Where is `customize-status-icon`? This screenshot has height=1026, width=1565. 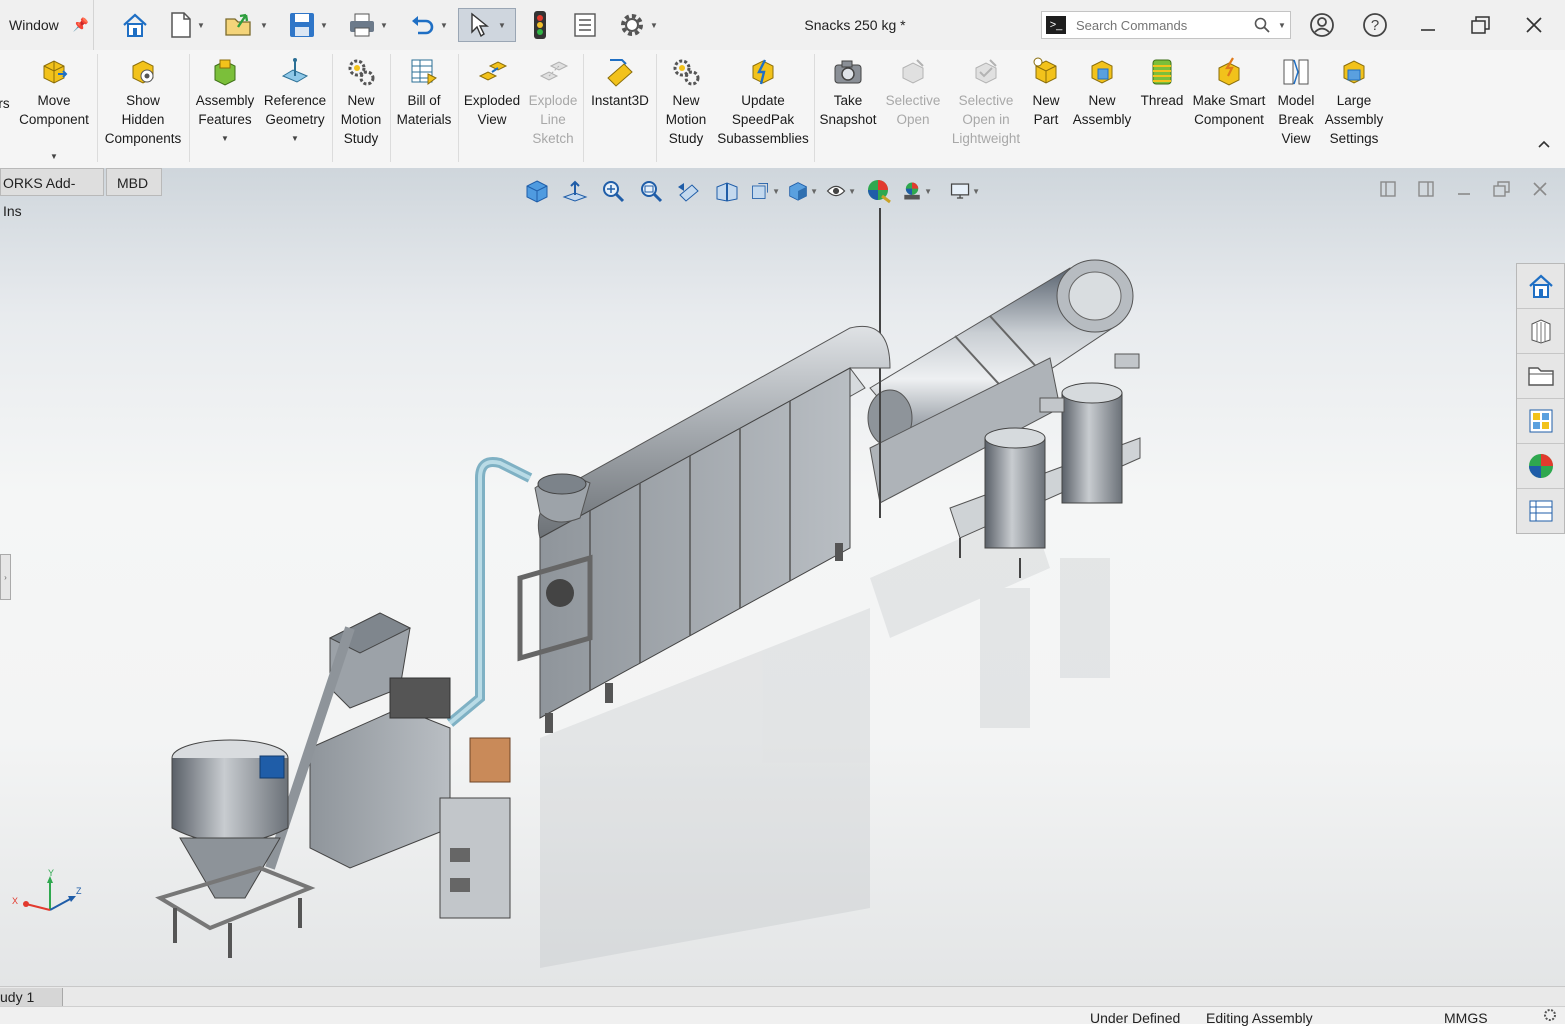 customize-status-icon is located at coordinates (1550, 1016).